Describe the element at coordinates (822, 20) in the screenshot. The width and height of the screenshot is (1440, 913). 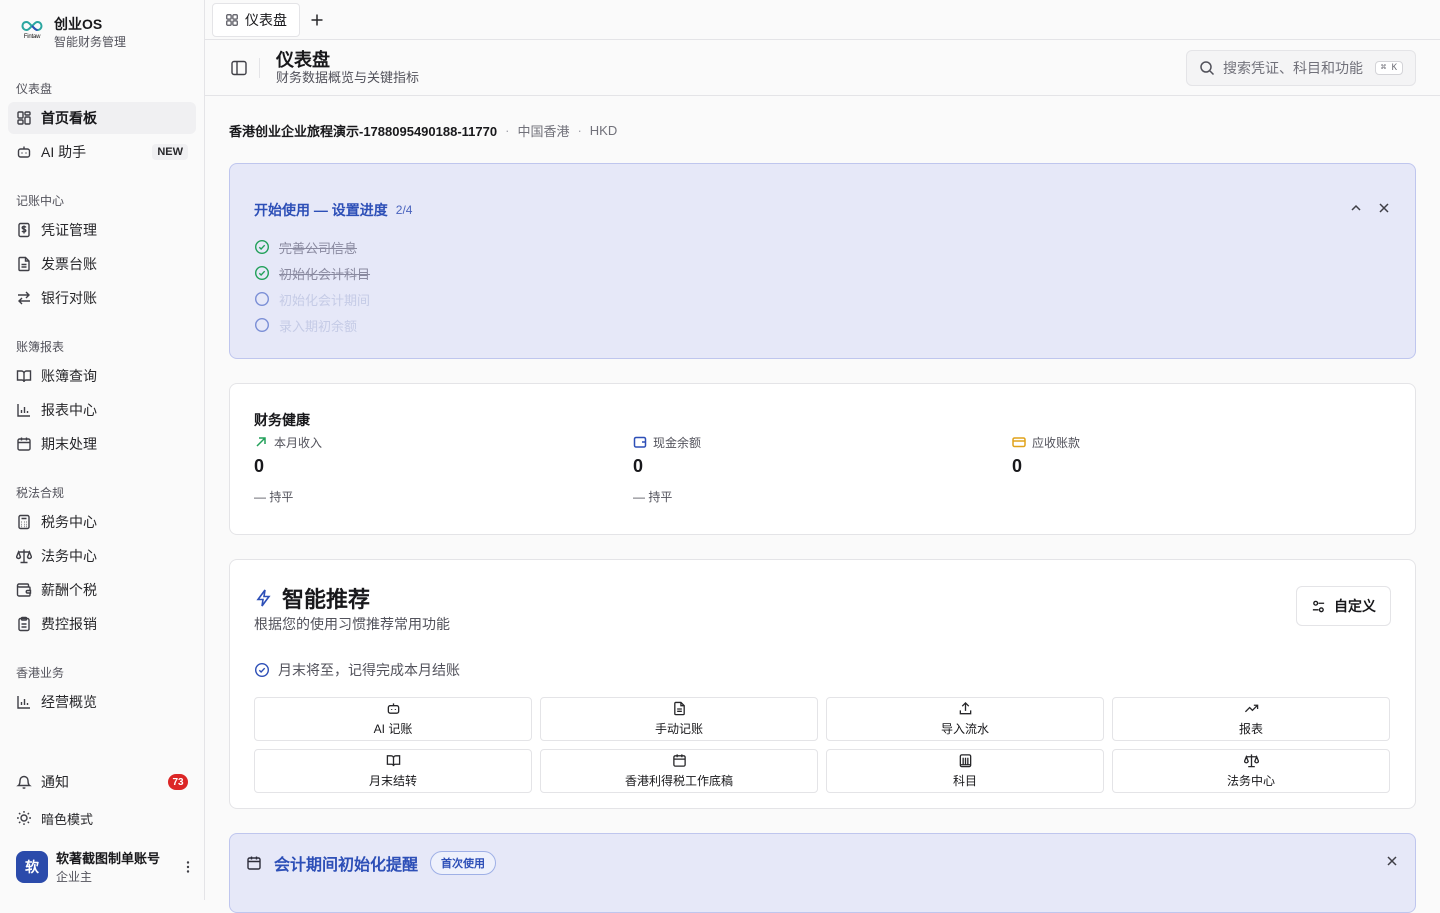
I see `tab-bar: 仪表盘` at that location.